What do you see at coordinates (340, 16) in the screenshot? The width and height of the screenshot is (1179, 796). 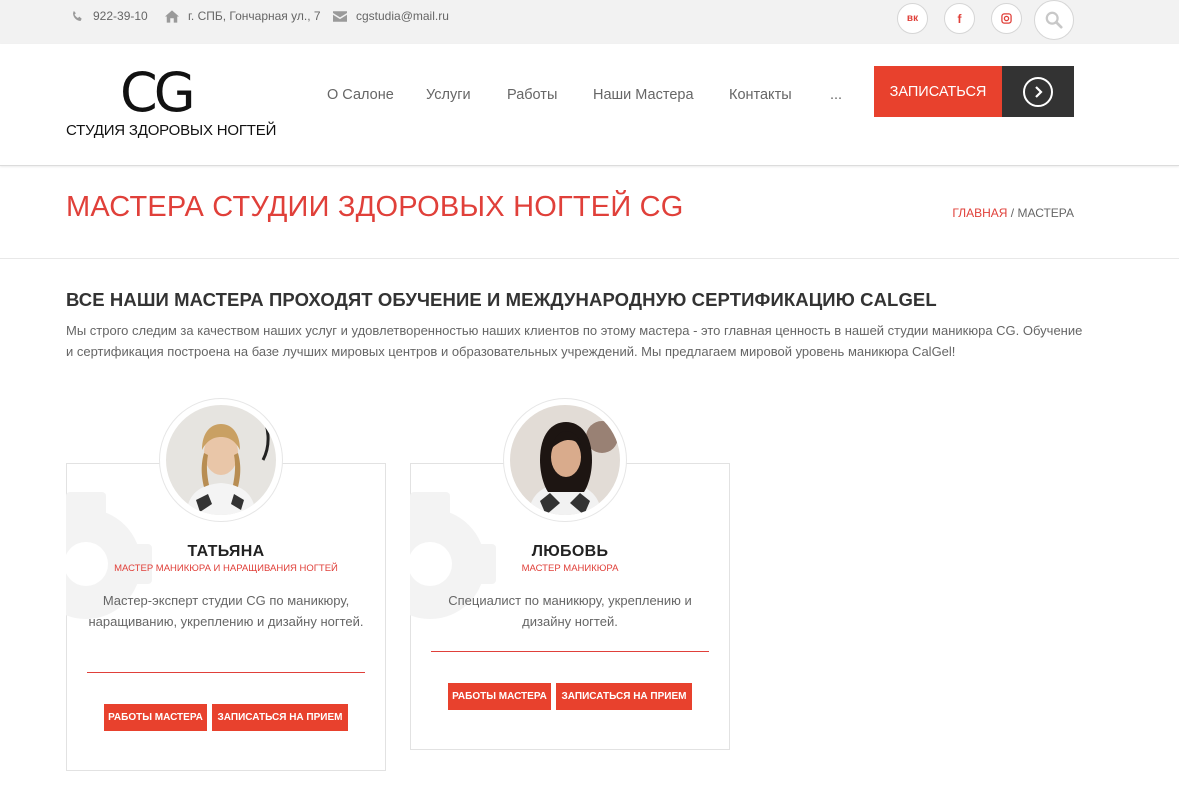 I see `envelope-icon` at bounding box center [340, 16].